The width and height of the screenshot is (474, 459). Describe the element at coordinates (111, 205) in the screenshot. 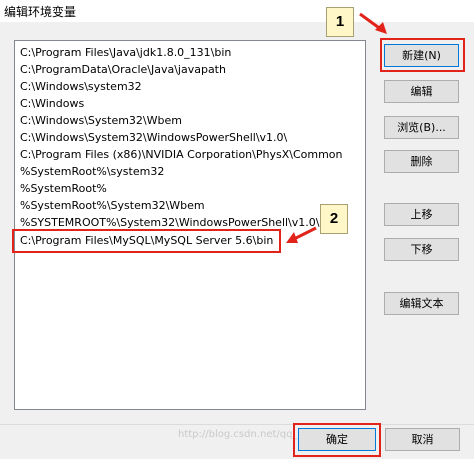

I see `list-item: %SystemRoot%\System32\Wbem` at that location.